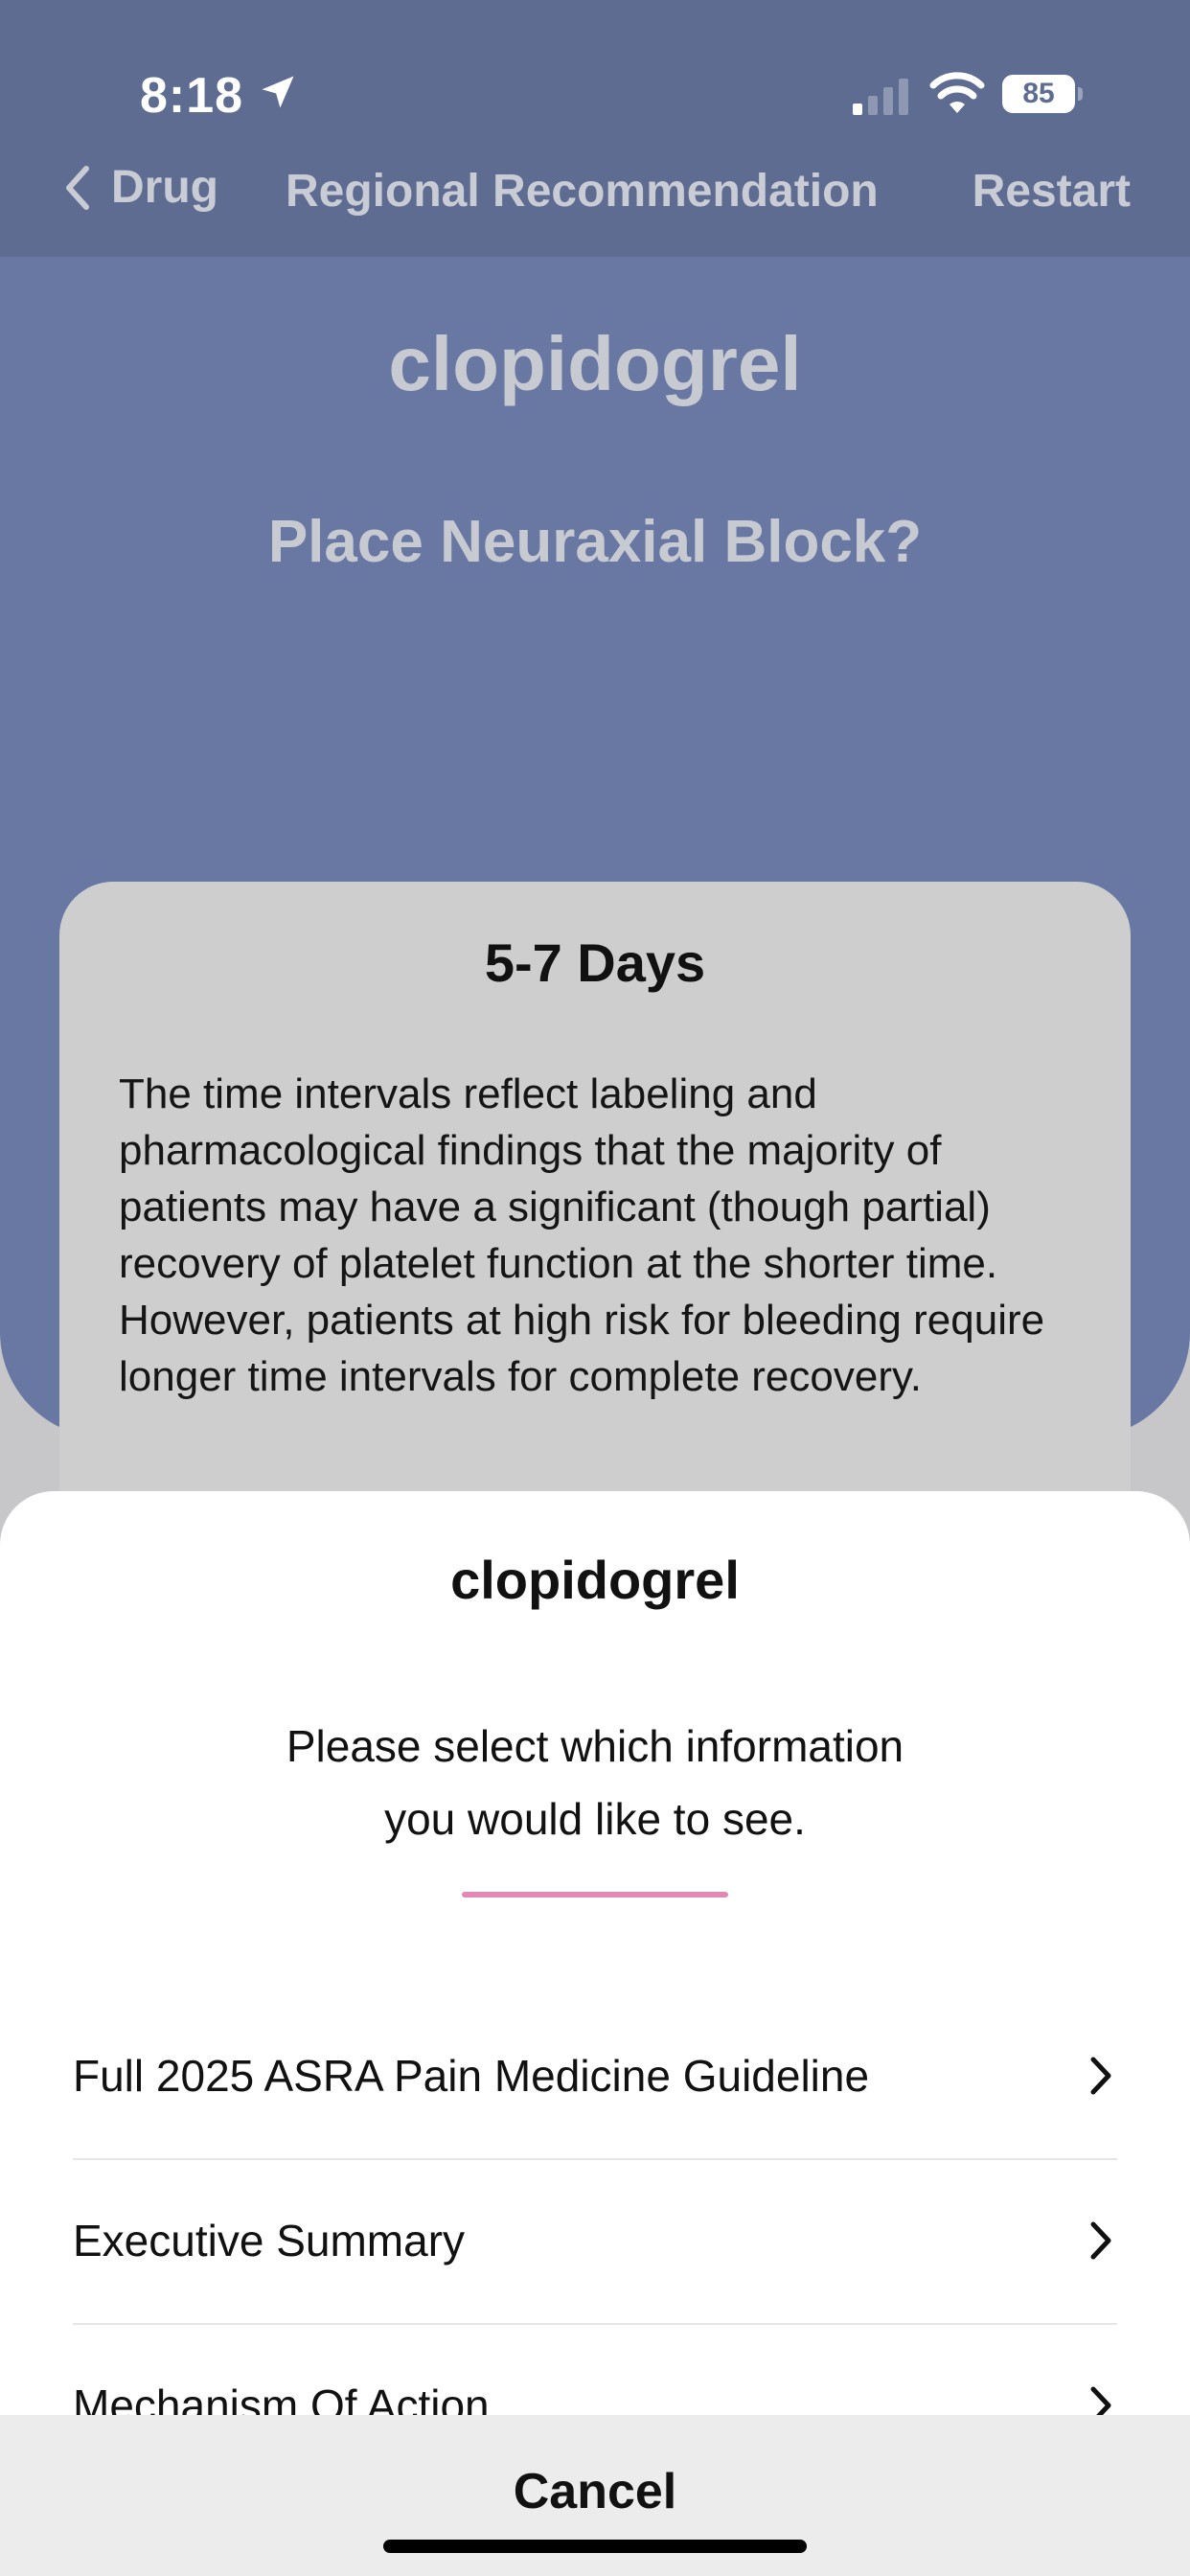 This screenshot has height=2576, width=1190. I want to click on location-arrow-icon, so click(278, 92).